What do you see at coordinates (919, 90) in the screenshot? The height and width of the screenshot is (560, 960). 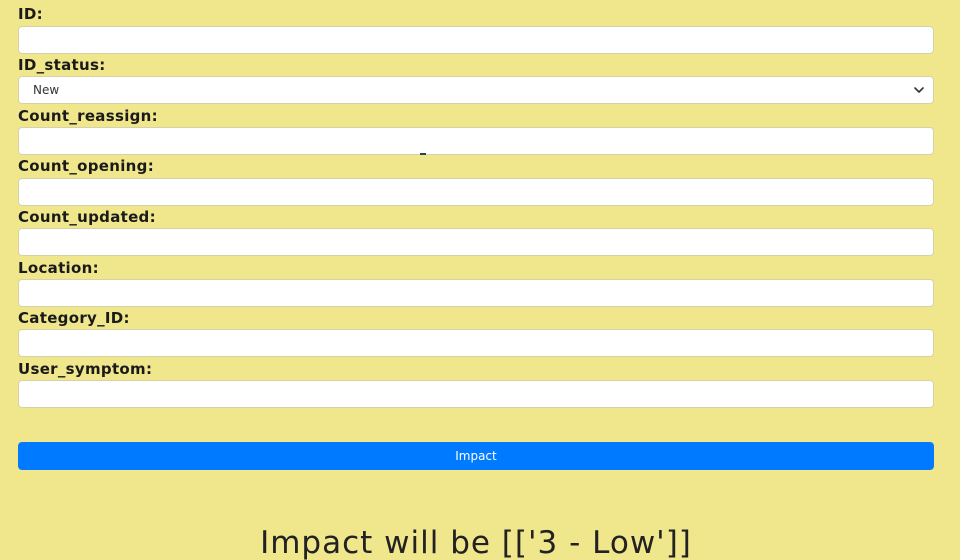 I see `chevron-down-icon` at bounding box center [919, 90].